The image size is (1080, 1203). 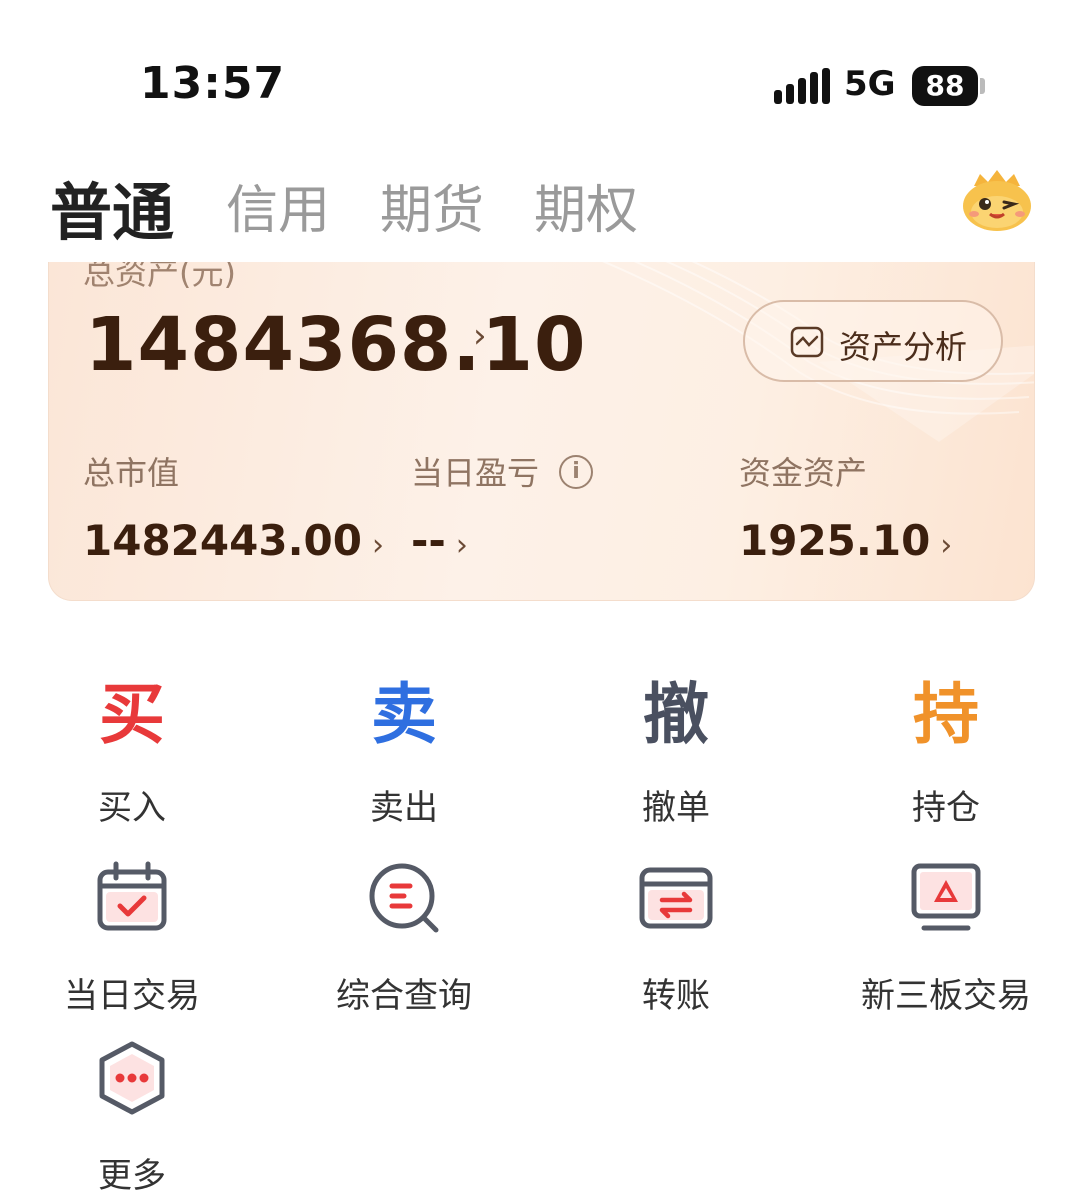 I want to click on asset-analysis-label: 资产分析, so click(x=903, y=347).